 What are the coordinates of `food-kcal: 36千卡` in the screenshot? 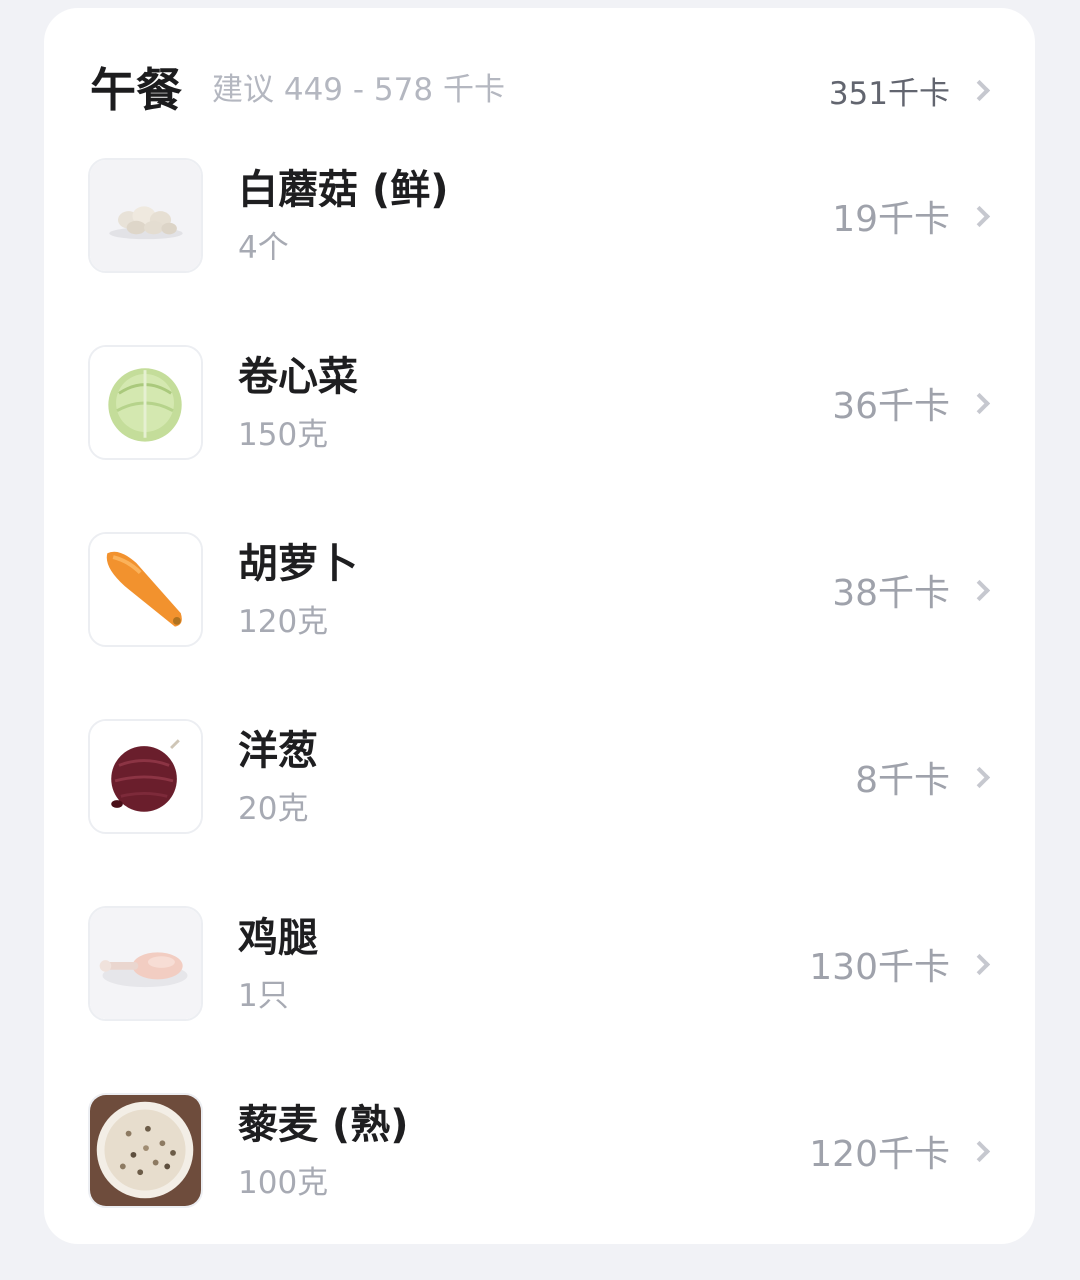 It's located at (912, 403).